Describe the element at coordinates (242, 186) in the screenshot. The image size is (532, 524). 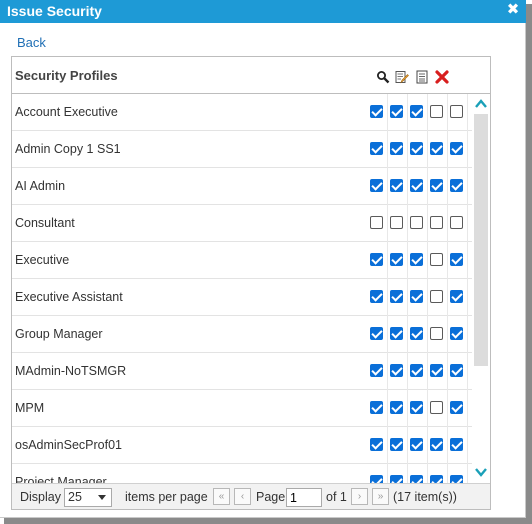
I see `table-row: AI Admin` at that location.